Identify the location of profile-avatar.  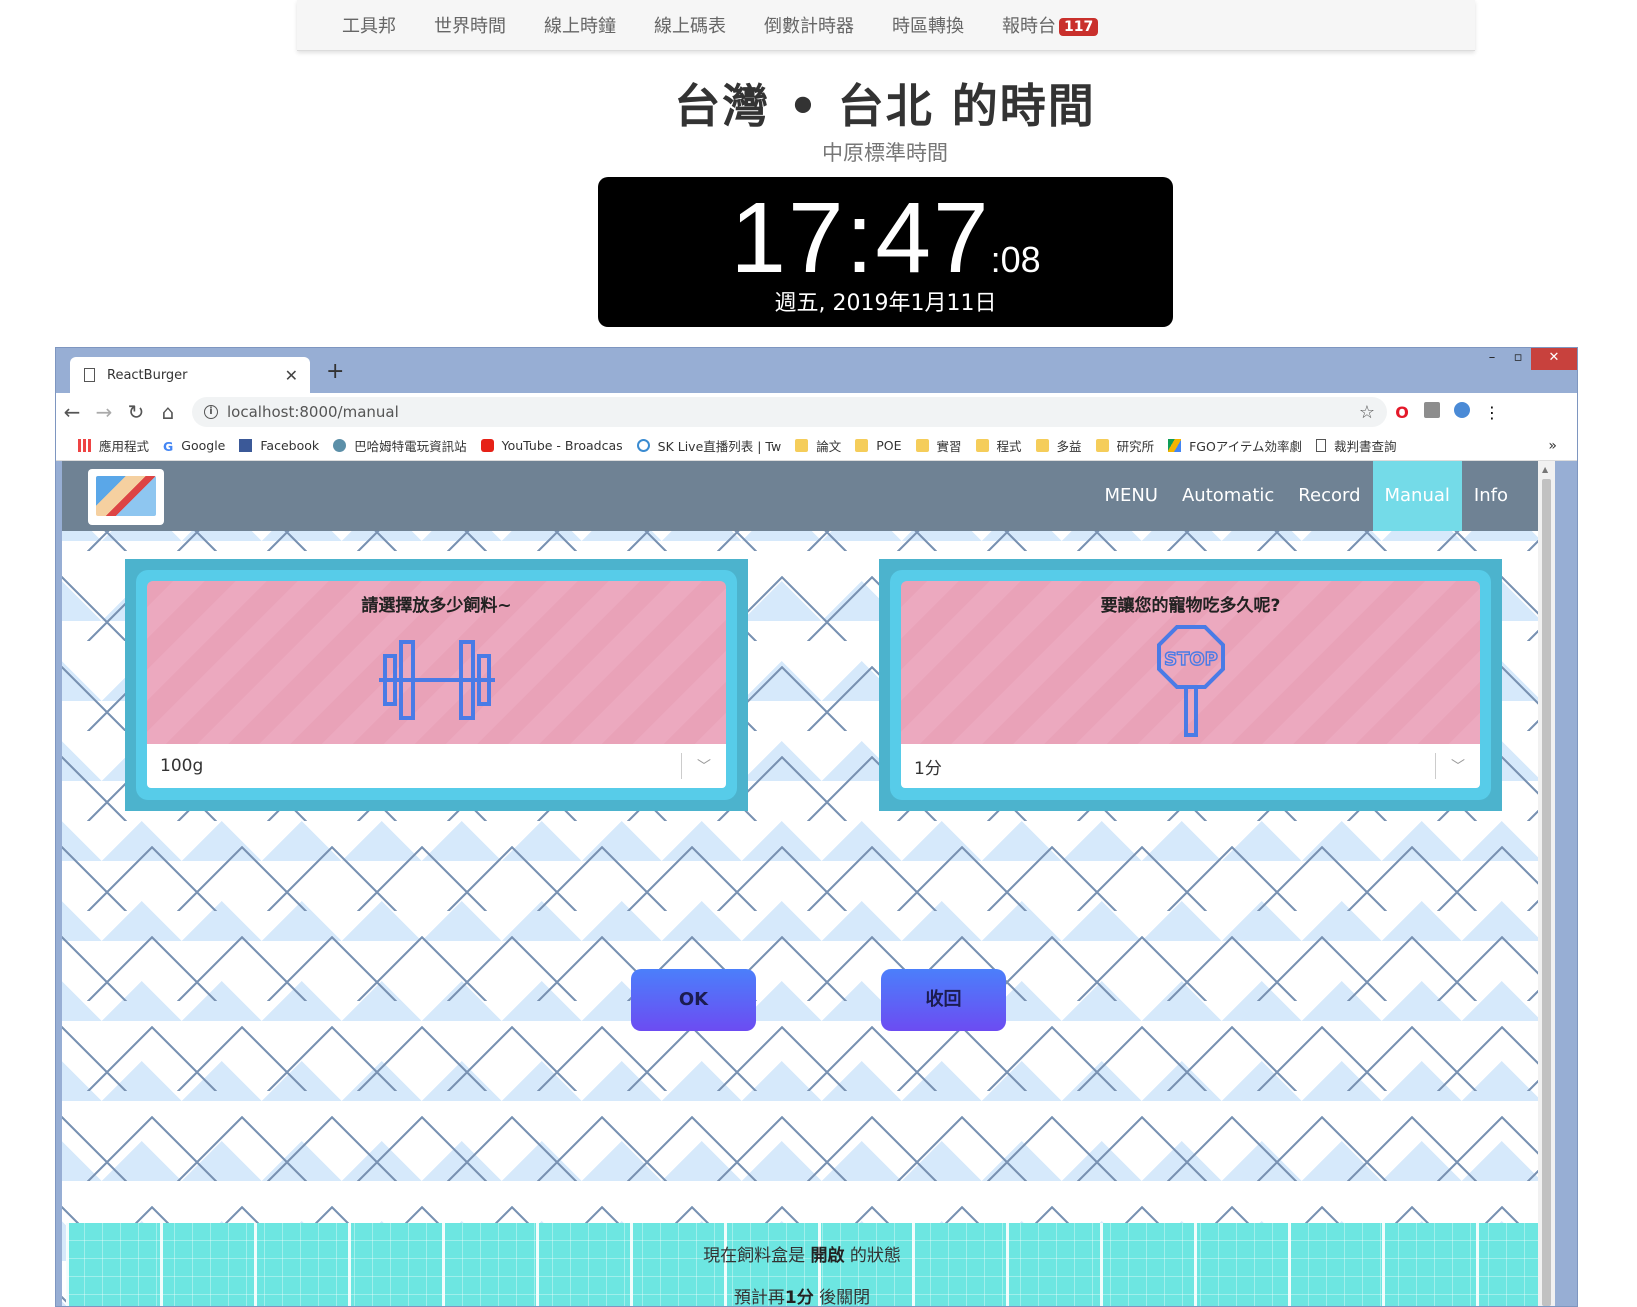
(1462, 412).